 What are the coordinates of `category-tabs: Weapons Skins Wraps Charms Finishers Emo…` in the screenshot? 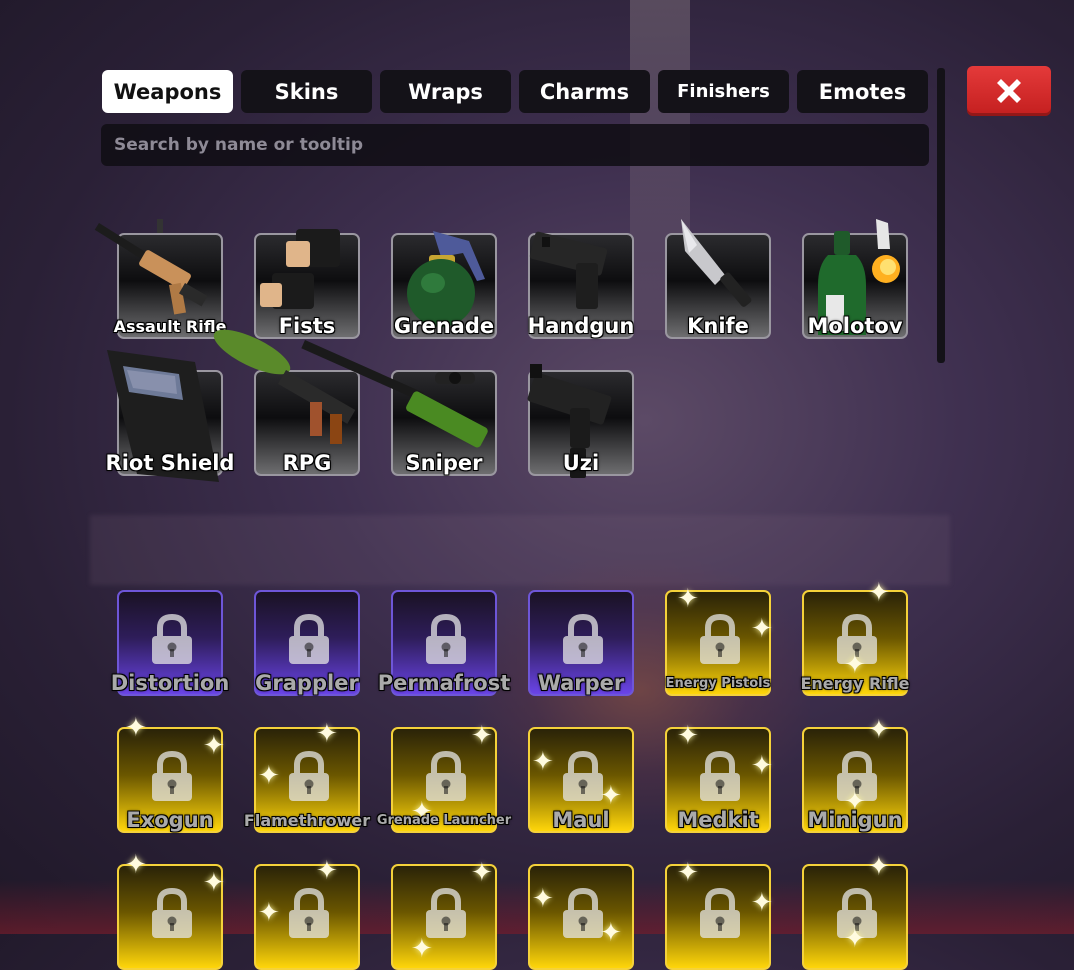 It's located at (515, 91).